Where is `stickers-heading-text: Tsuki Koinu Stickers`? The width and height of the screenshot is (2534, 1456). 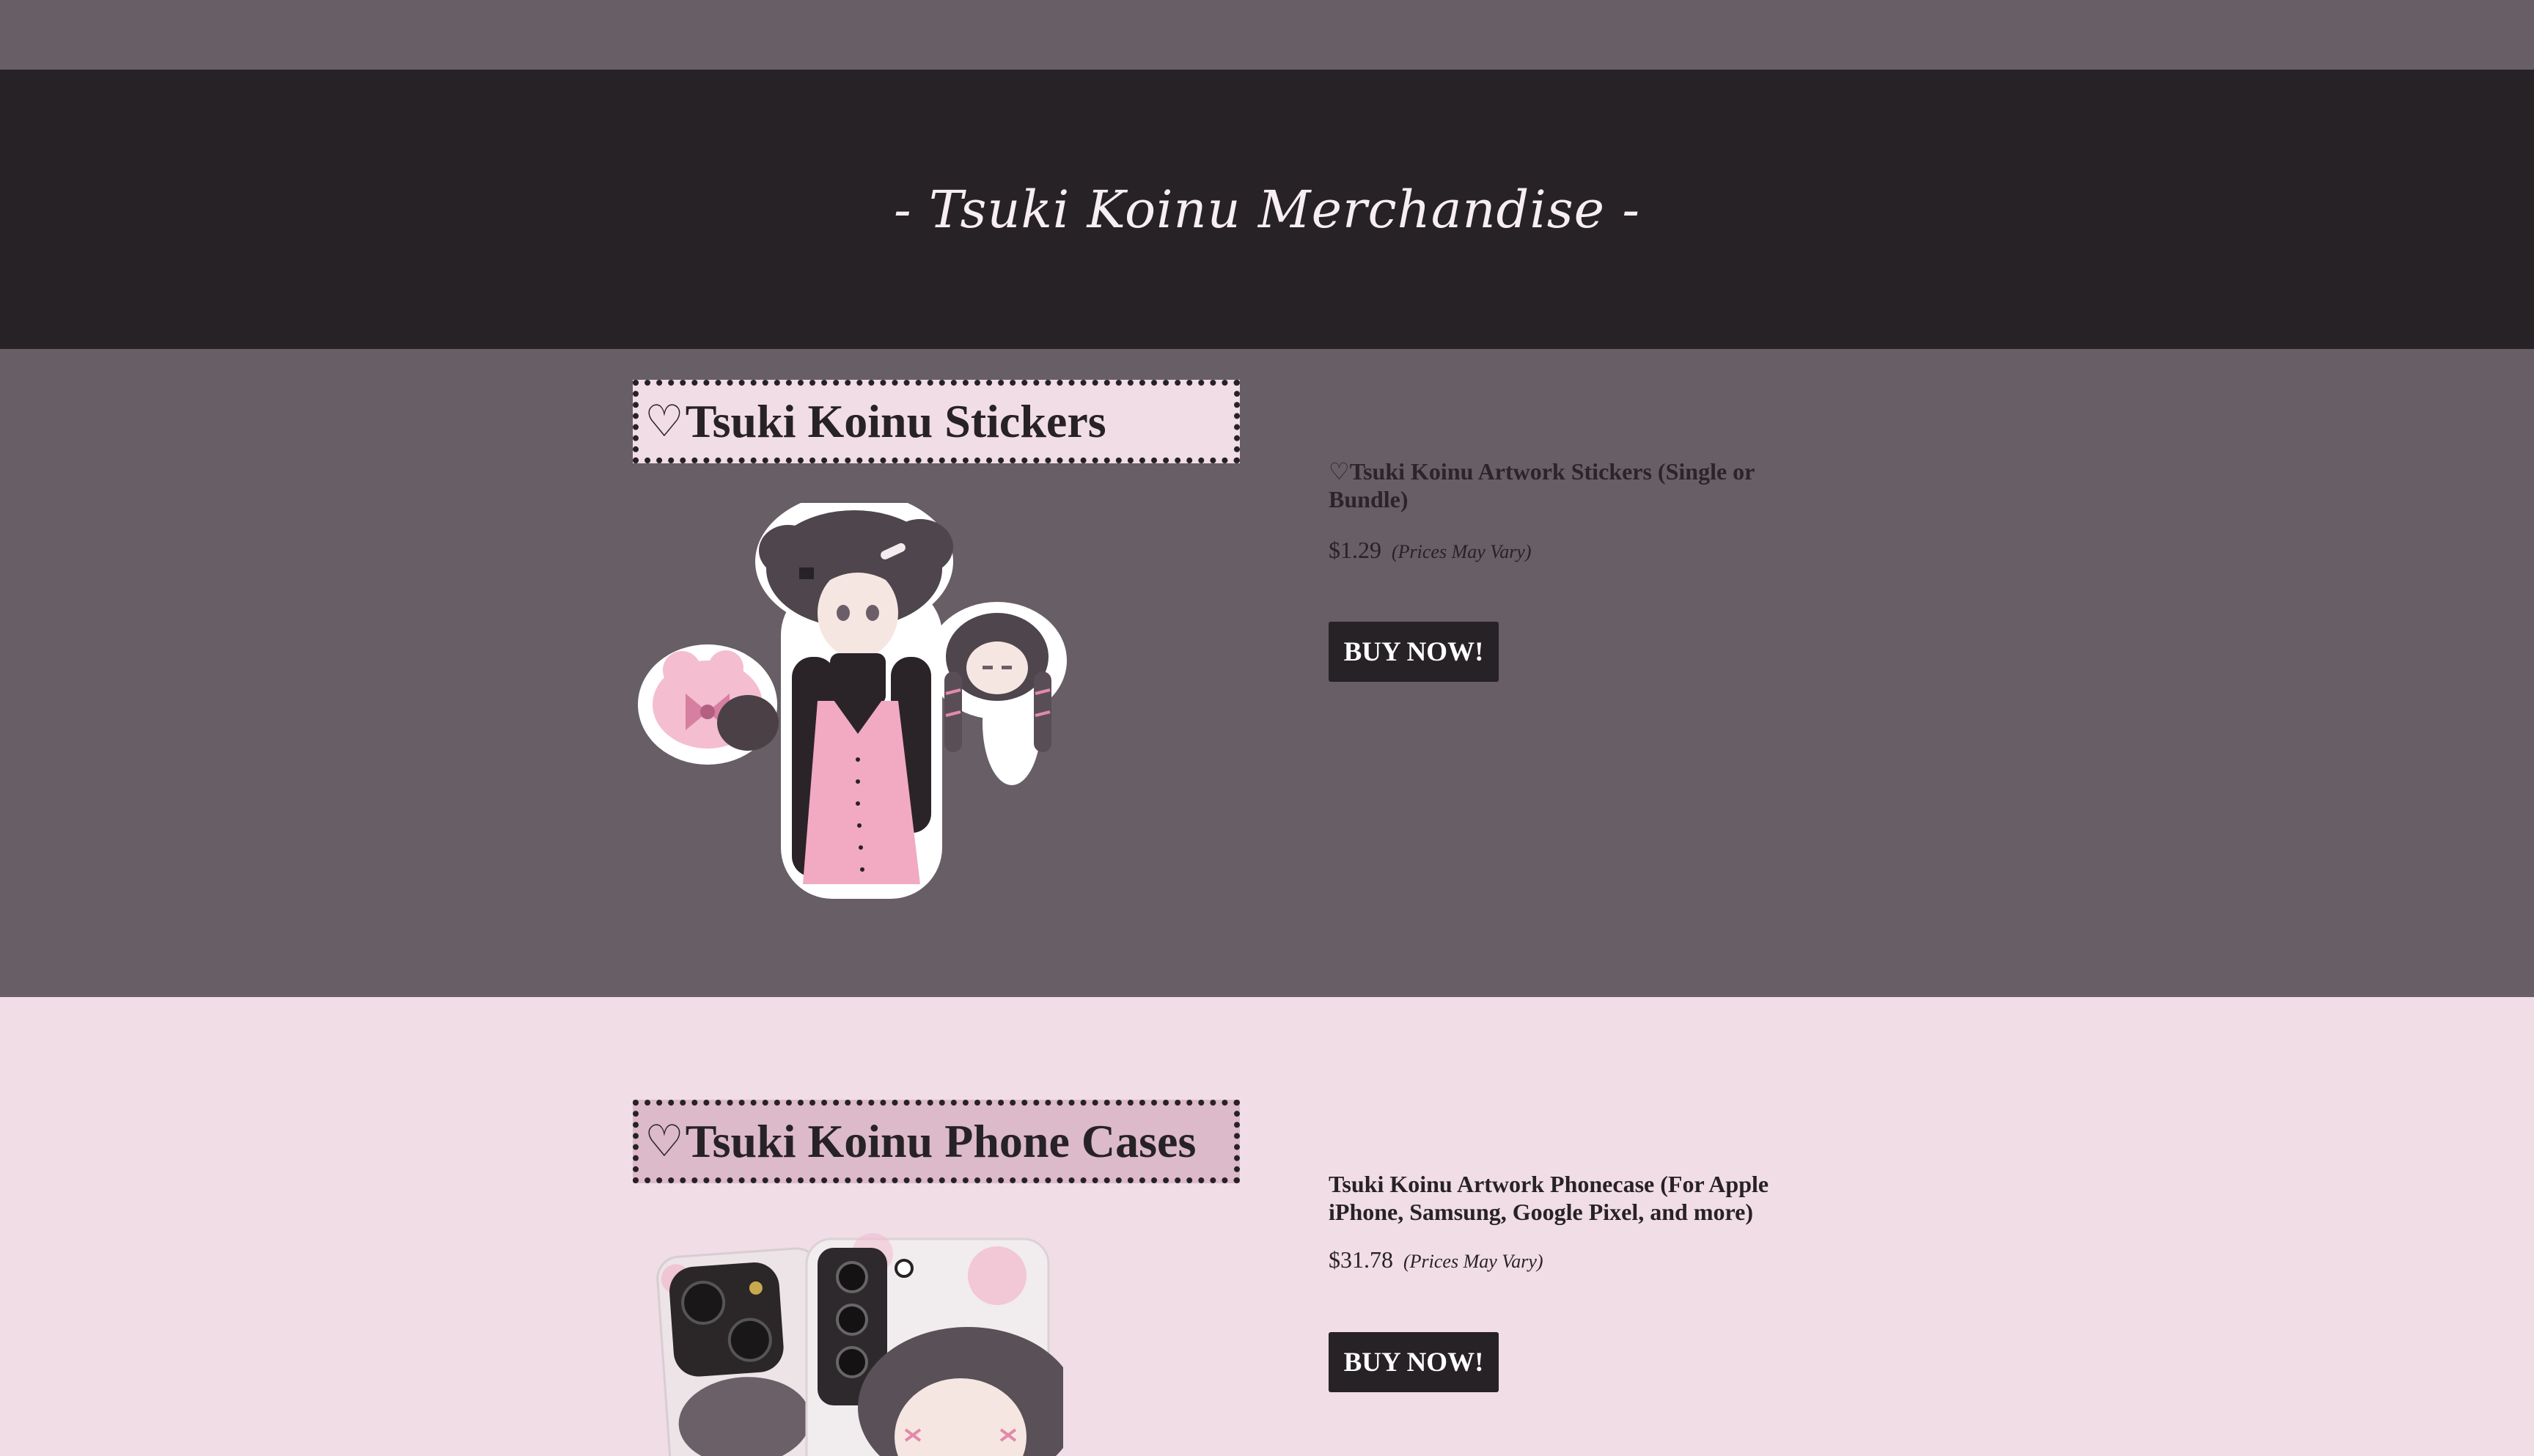 stickers-heading-text: Tsuki Koinu Stickers is located at coordinates (895, 421).